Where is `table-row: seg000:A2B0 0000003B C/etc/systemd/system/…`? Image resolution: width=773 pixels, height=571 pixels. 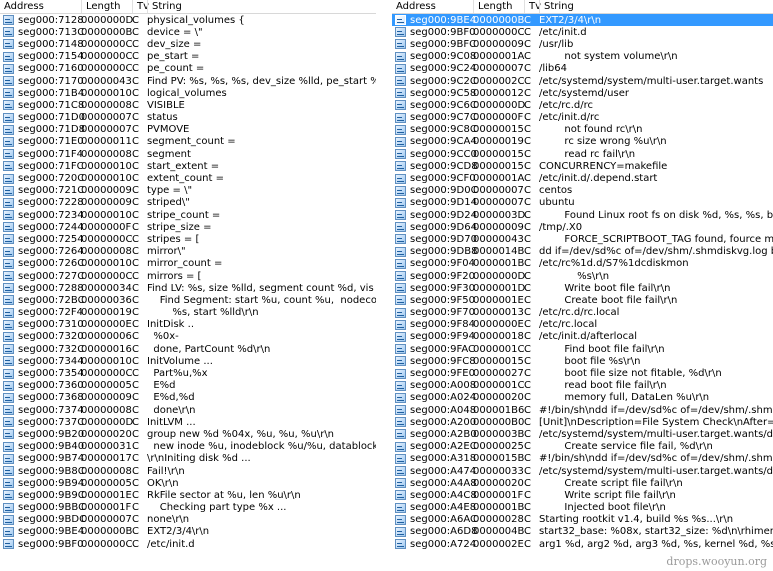
table-row: seg000:A2B0 0000003B C/etc/systemd/system/… is located at coordinates (582, 434).